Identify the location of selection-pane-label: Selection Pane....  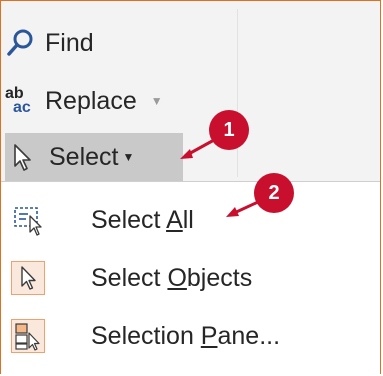
(186, 335).